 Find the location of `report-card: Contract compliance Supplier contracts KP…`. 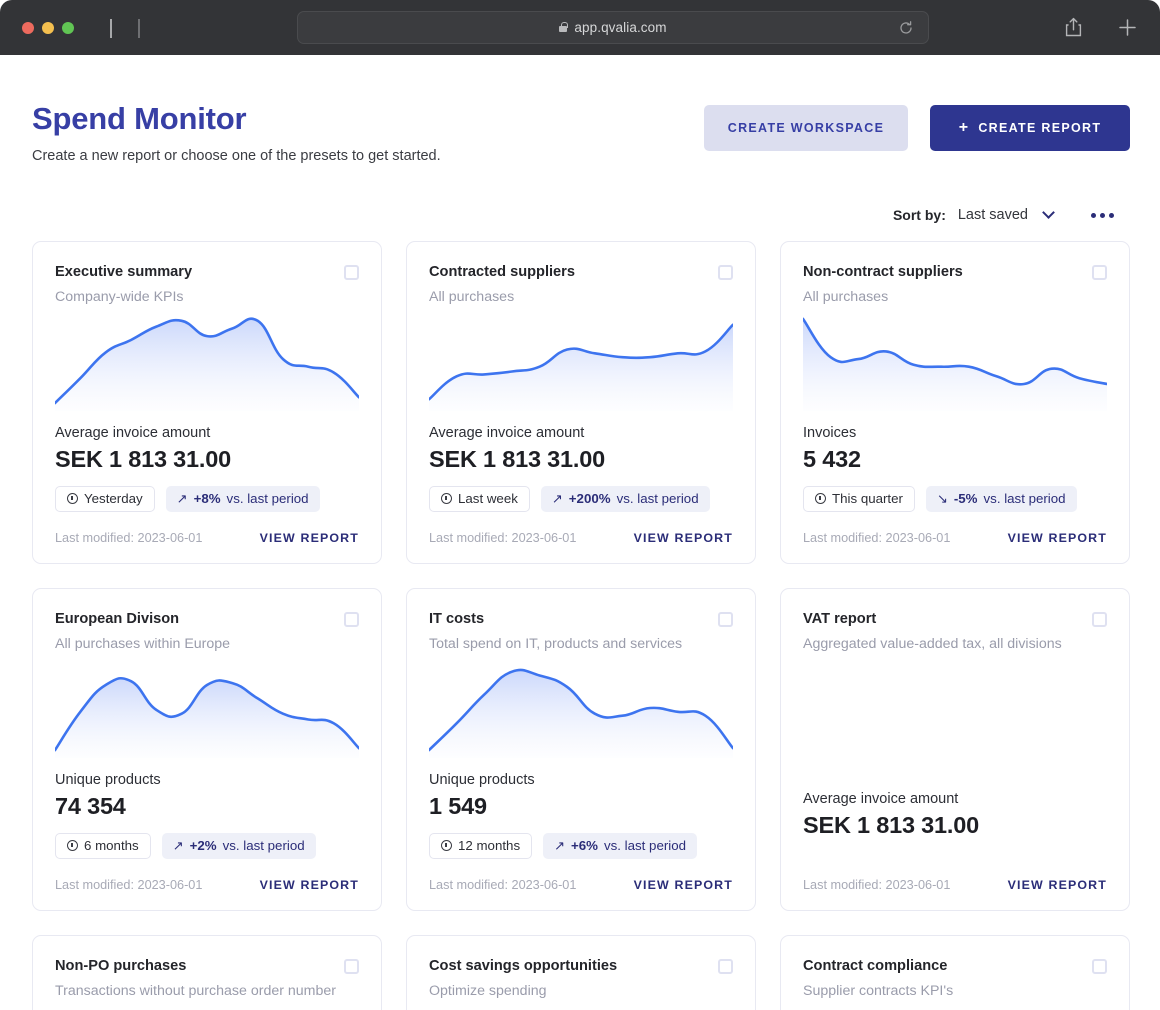

report-card: Contract compliance Supplier contracts KP… is located at coordinates (955, 972).